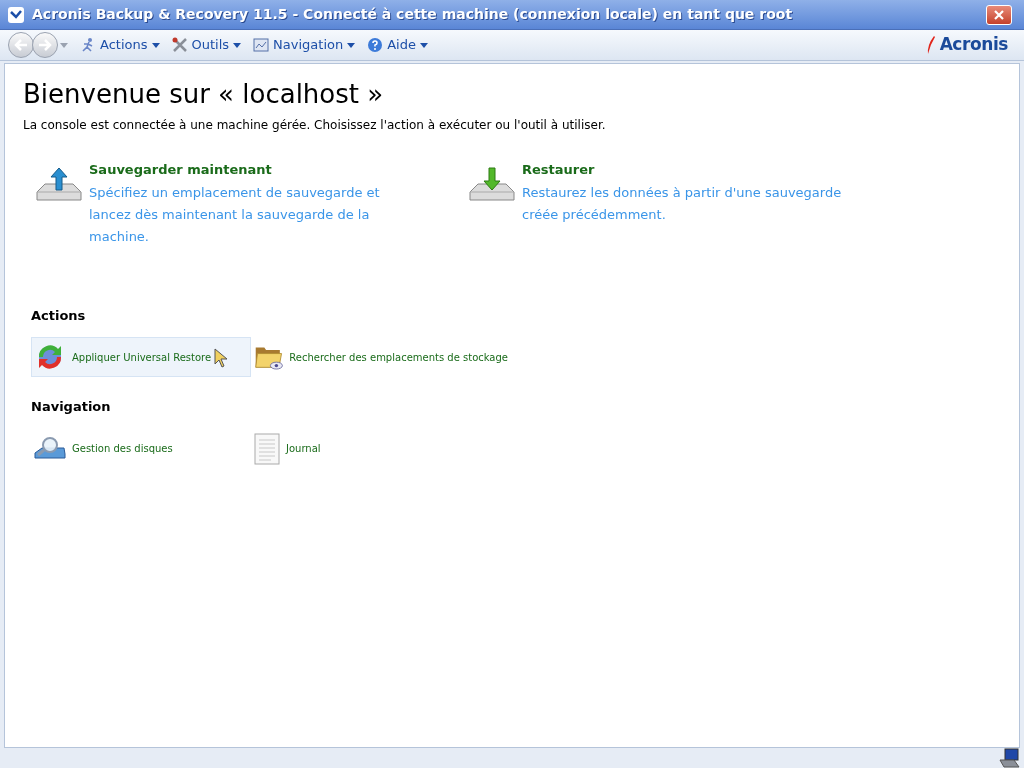  I want to click on chart-window-icon, so click(261, 45).